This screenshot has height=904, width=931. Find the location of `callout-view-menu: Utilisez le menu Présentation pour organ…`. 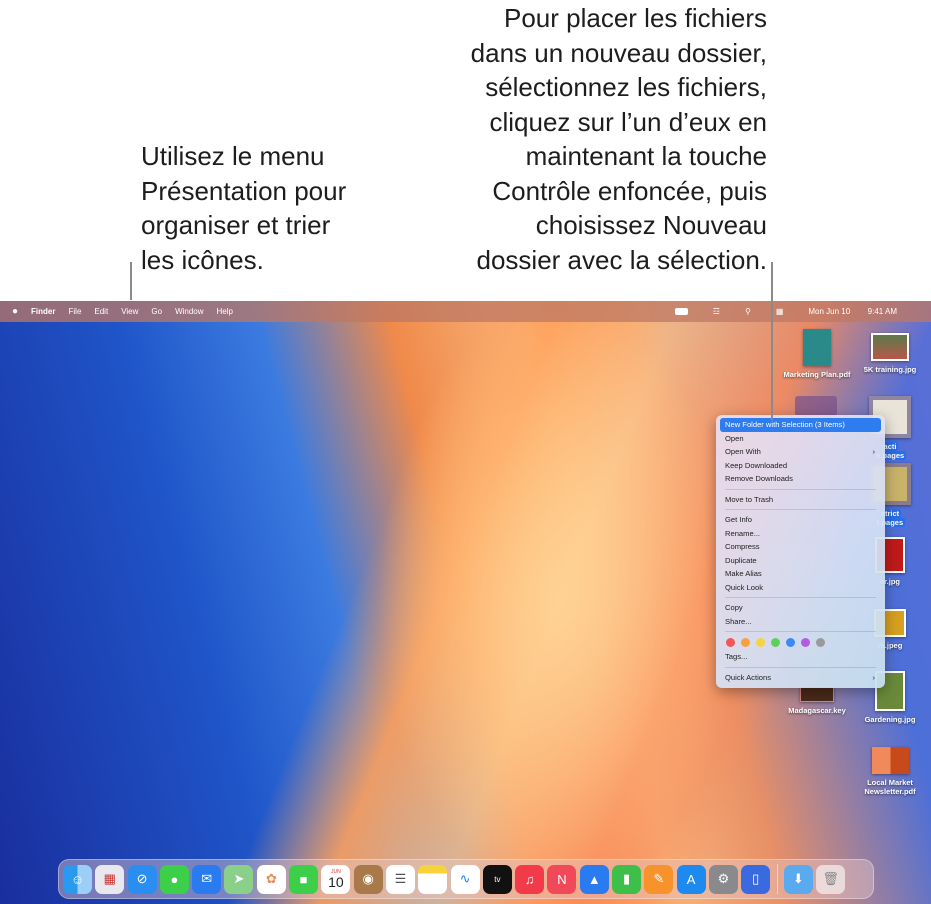

callout-view-menu: Utilisez le menu Présentation pour organ… is located at coordinates (243, 208).